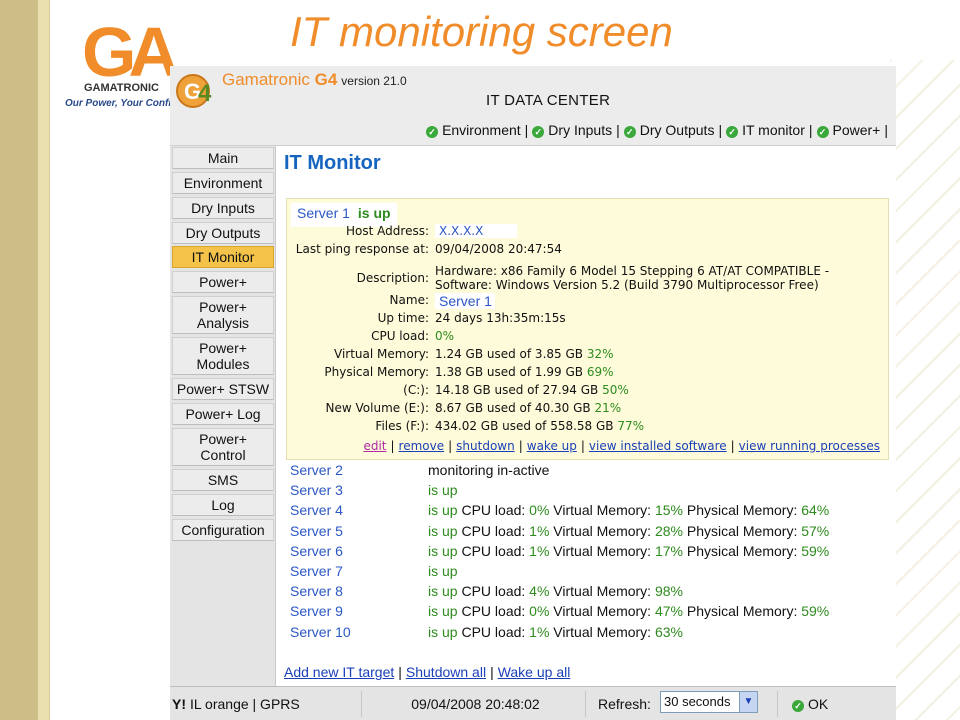  Describe the element at coordinates (422, 446) in the screenshot. I see `action-link: remove` at that location.